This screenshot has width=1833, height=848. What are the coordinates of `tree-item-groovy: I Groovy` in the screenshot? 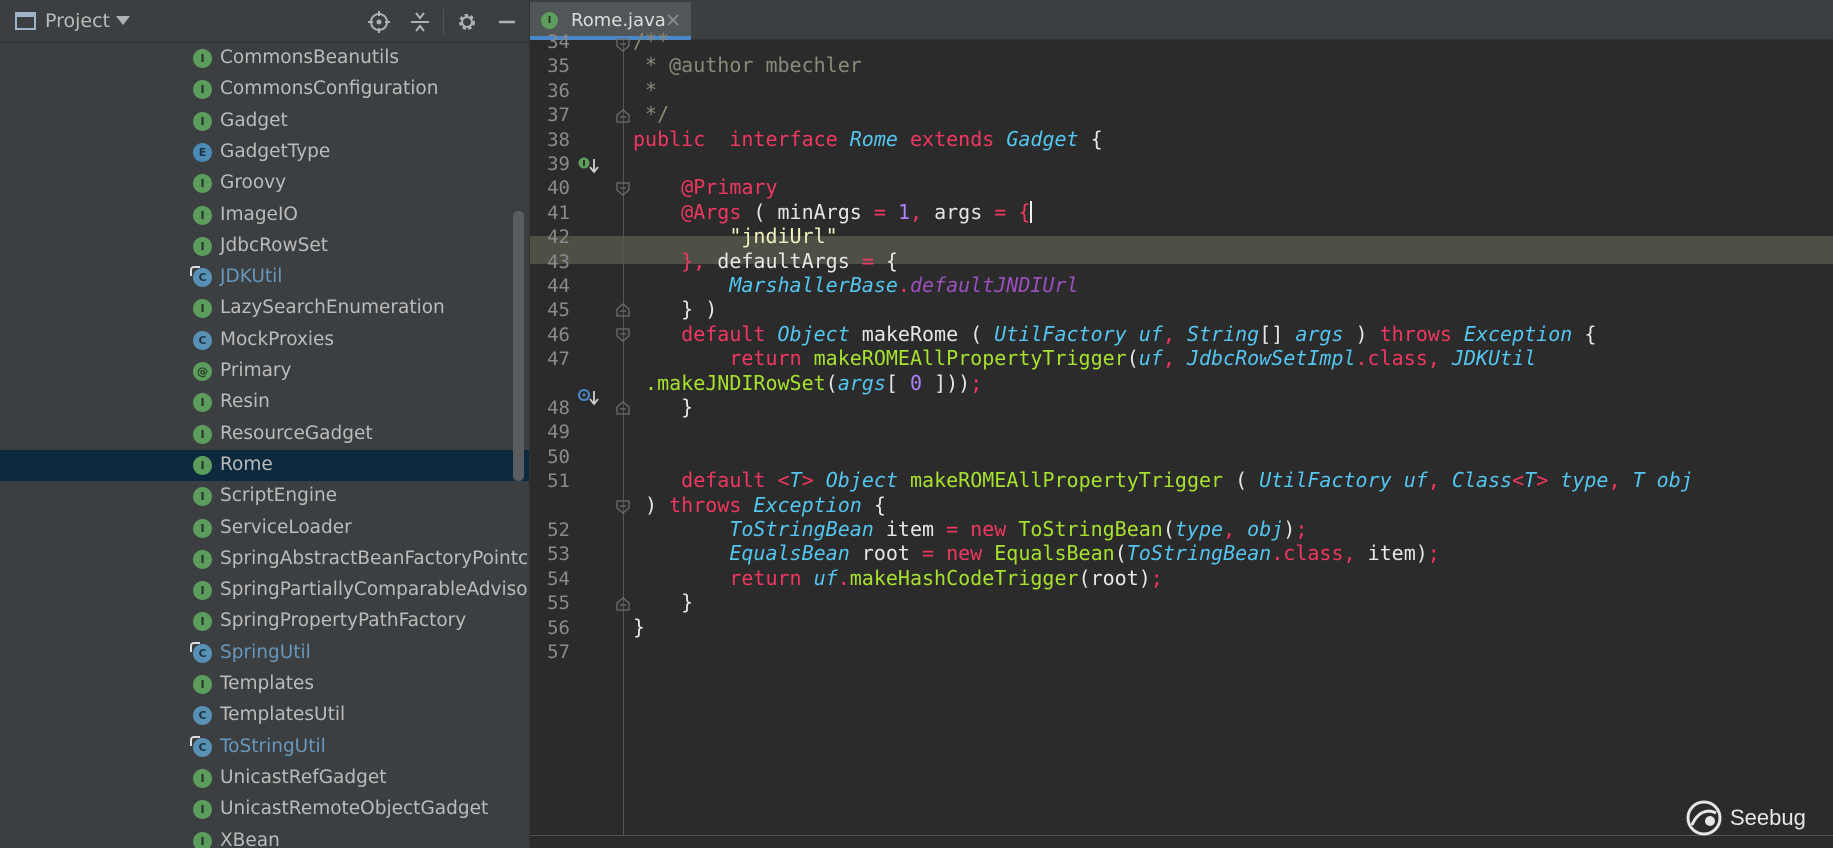 It's located at (264, 183).